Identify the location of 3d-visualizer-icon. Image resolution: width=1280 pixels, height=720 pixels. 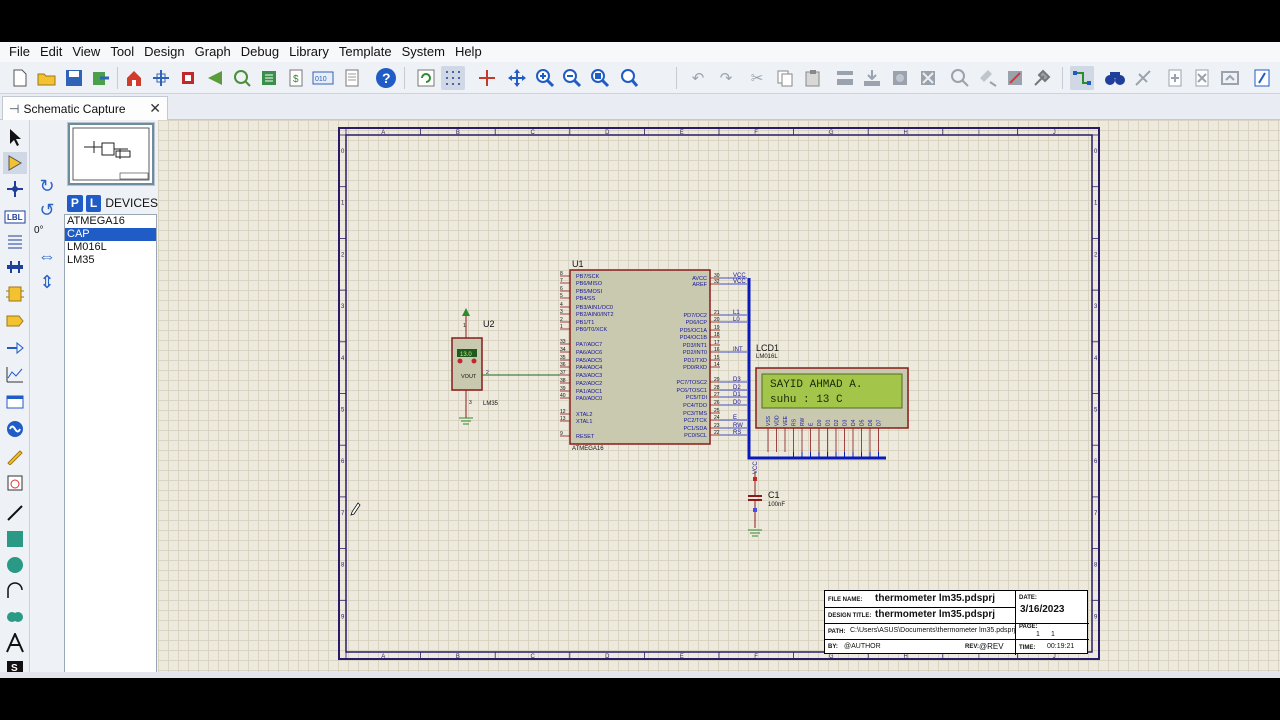
(215, 78).